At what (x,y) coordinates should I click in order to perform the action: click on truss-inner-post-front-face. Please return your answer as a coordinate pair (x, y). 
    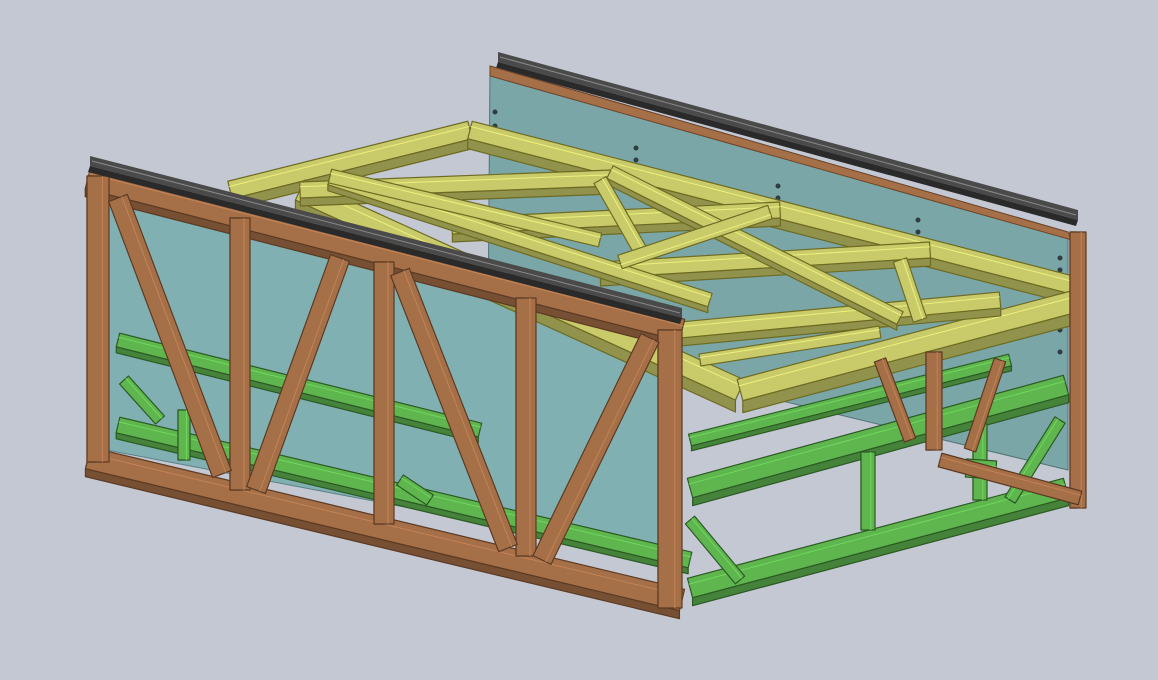
    Looking at the image, I should click on (934, 401).